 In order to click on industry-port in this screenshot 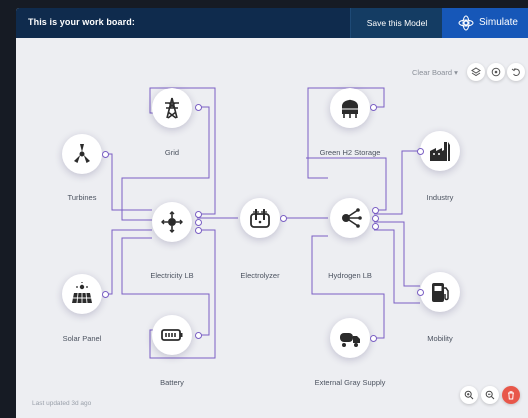, I will do `click(420, 151)`.